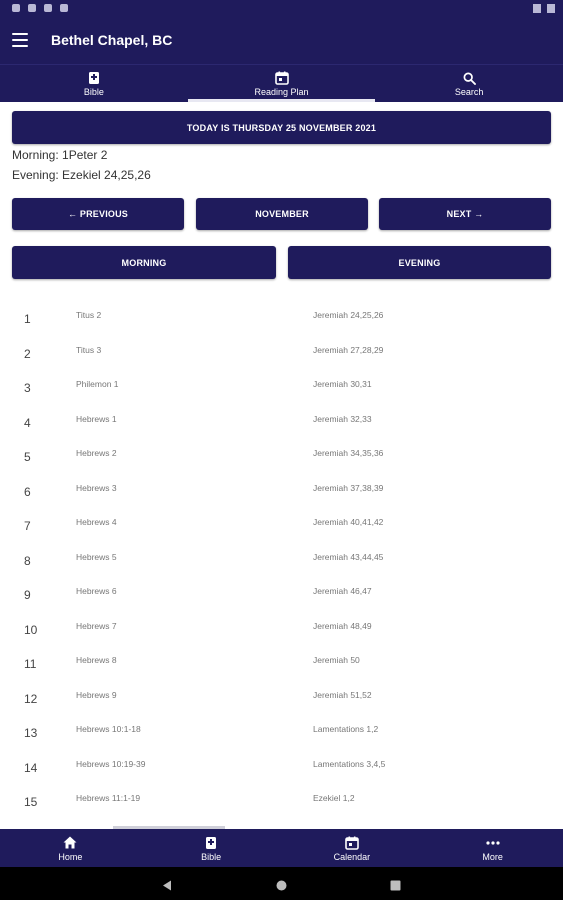 This screenshot has width=563, height=900. I want to click on plan-row: 12 Hebrews 9 Jeremiah 51,52, so click(281, 697).